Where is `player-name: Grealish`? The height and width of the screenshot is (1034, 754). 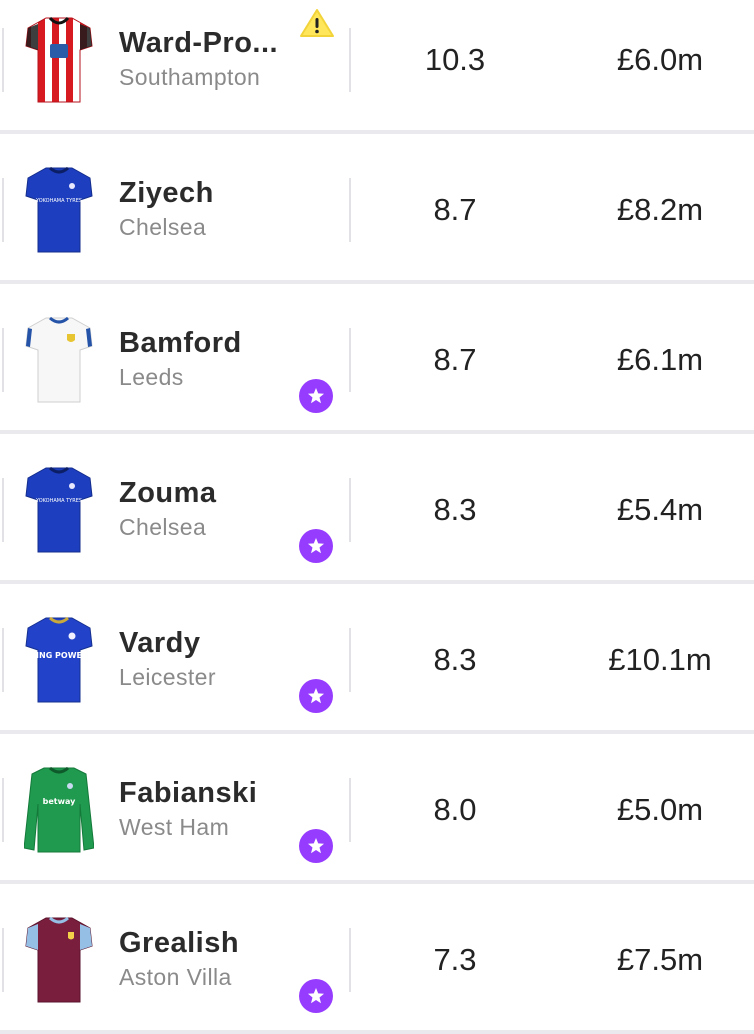 player-name: Grealish is located at coordinates (179, 943).